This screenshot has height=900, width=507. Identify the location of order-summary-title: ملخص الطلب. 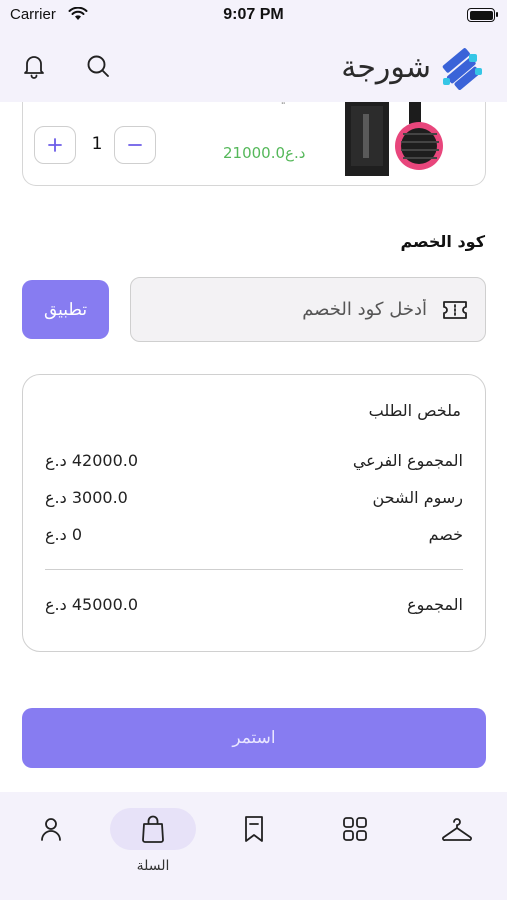
(414, 410).